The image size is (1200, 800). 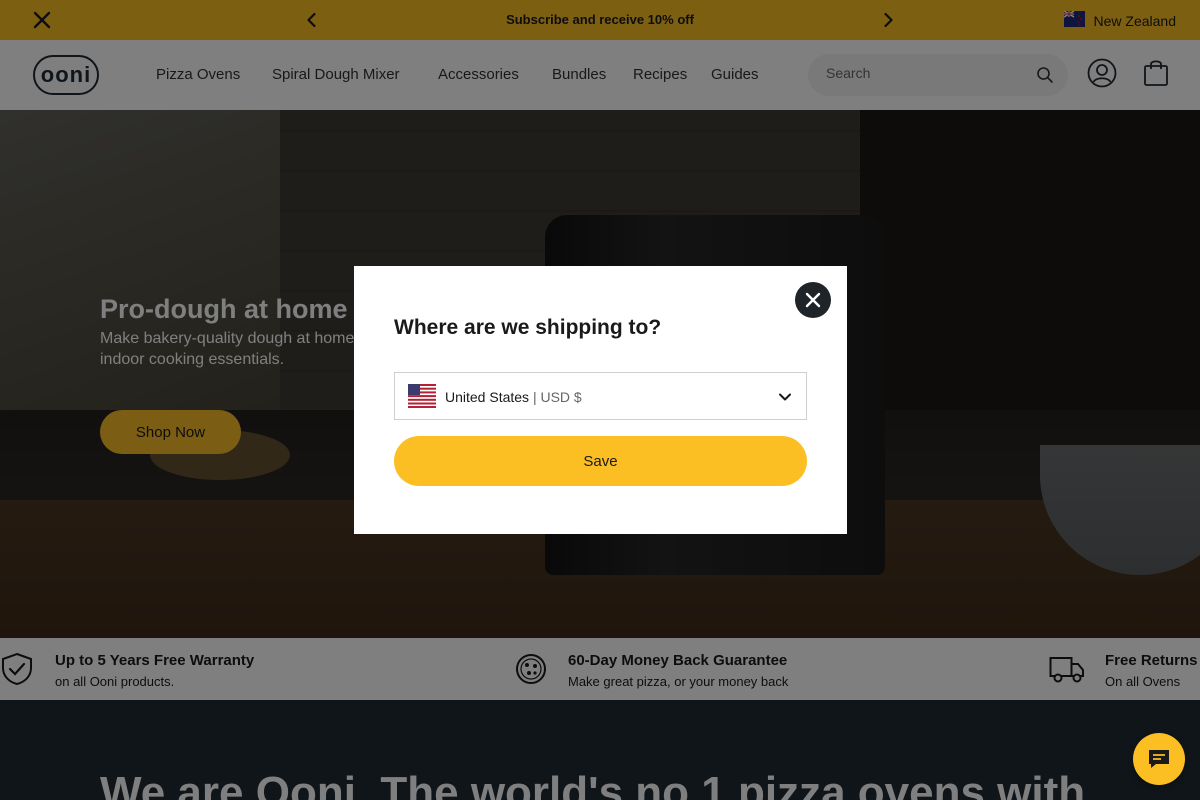 What do you see at coordinates (487, 397) in the screenshot?
I see `country-name: United States` at bounding box center [487, 397].